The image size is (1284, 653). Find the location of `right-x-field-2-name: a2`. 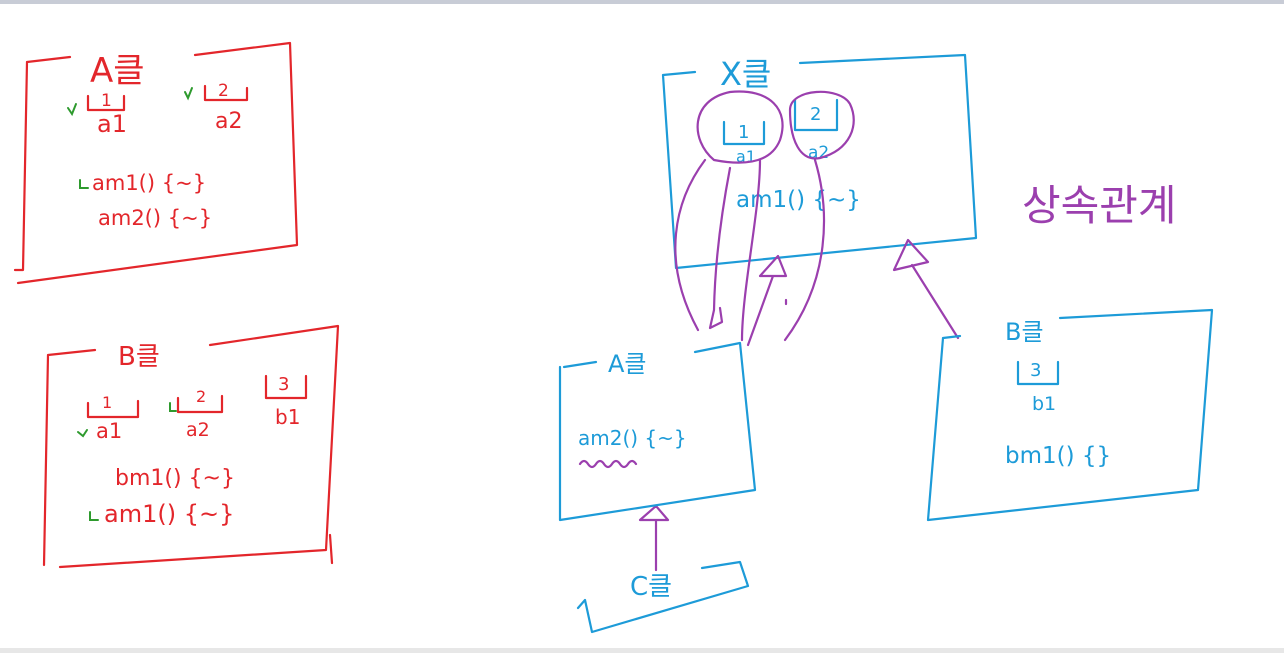

right-x-field-2-name: a2 is located at coordinates (818, 153).